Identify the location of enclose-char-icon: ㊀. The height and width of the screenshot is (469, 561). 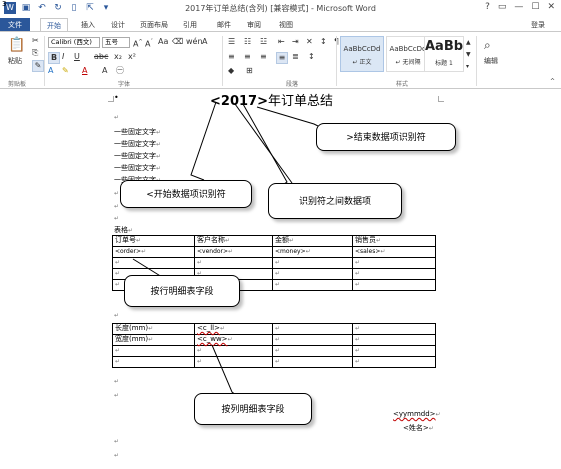
(120, 71).